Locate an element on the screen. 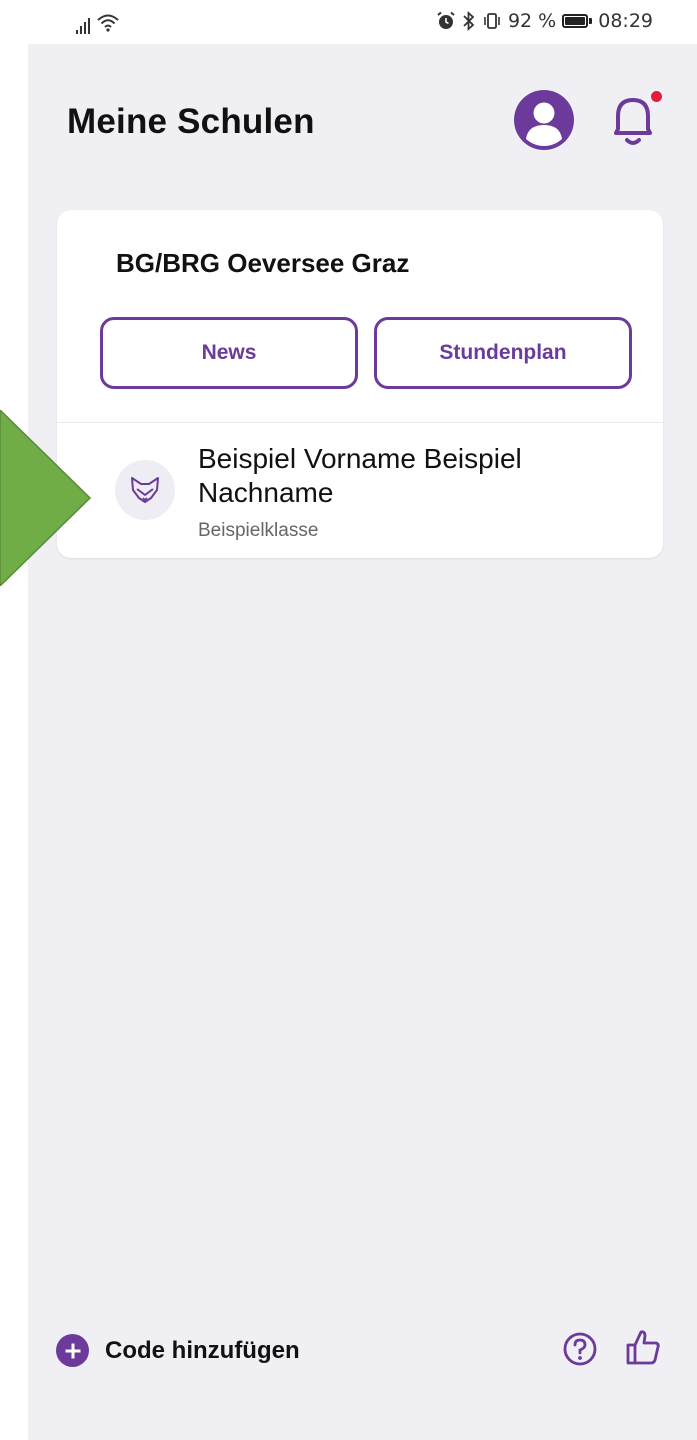 The height and width of the screenshot is (1440, 697). fox-icon is located at coordinates (145, 490).